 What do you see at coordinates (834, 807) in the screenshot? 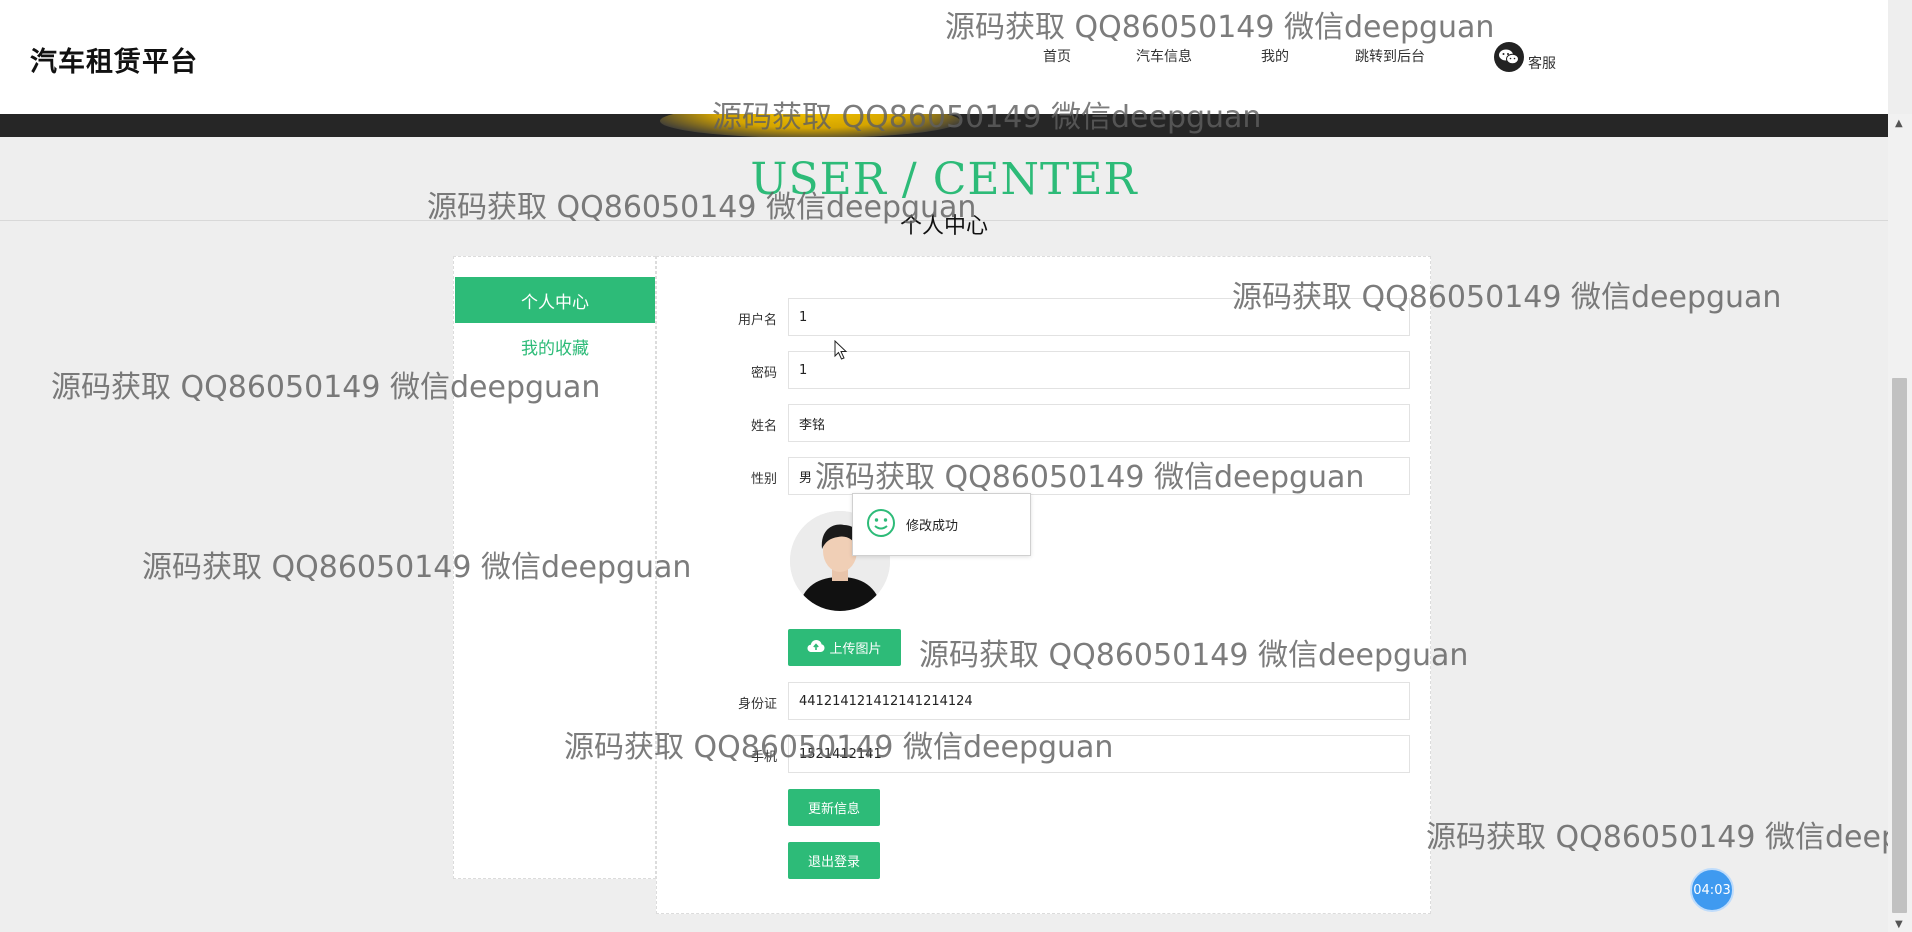
I see `update-info-button: 更新信息` at bounding box center [834, 807].